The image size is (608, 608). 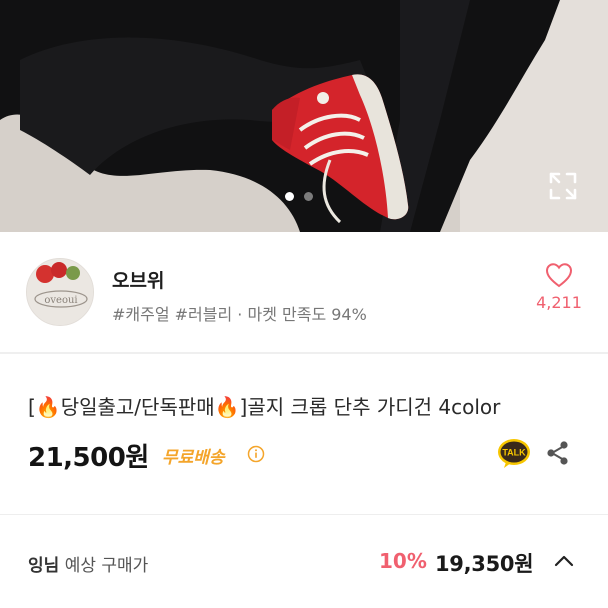 What do you see at coordinates (193, 458) in the screenshot?
I see `free-shipping-badge: 무료배송` at bounding box center [193, 458].